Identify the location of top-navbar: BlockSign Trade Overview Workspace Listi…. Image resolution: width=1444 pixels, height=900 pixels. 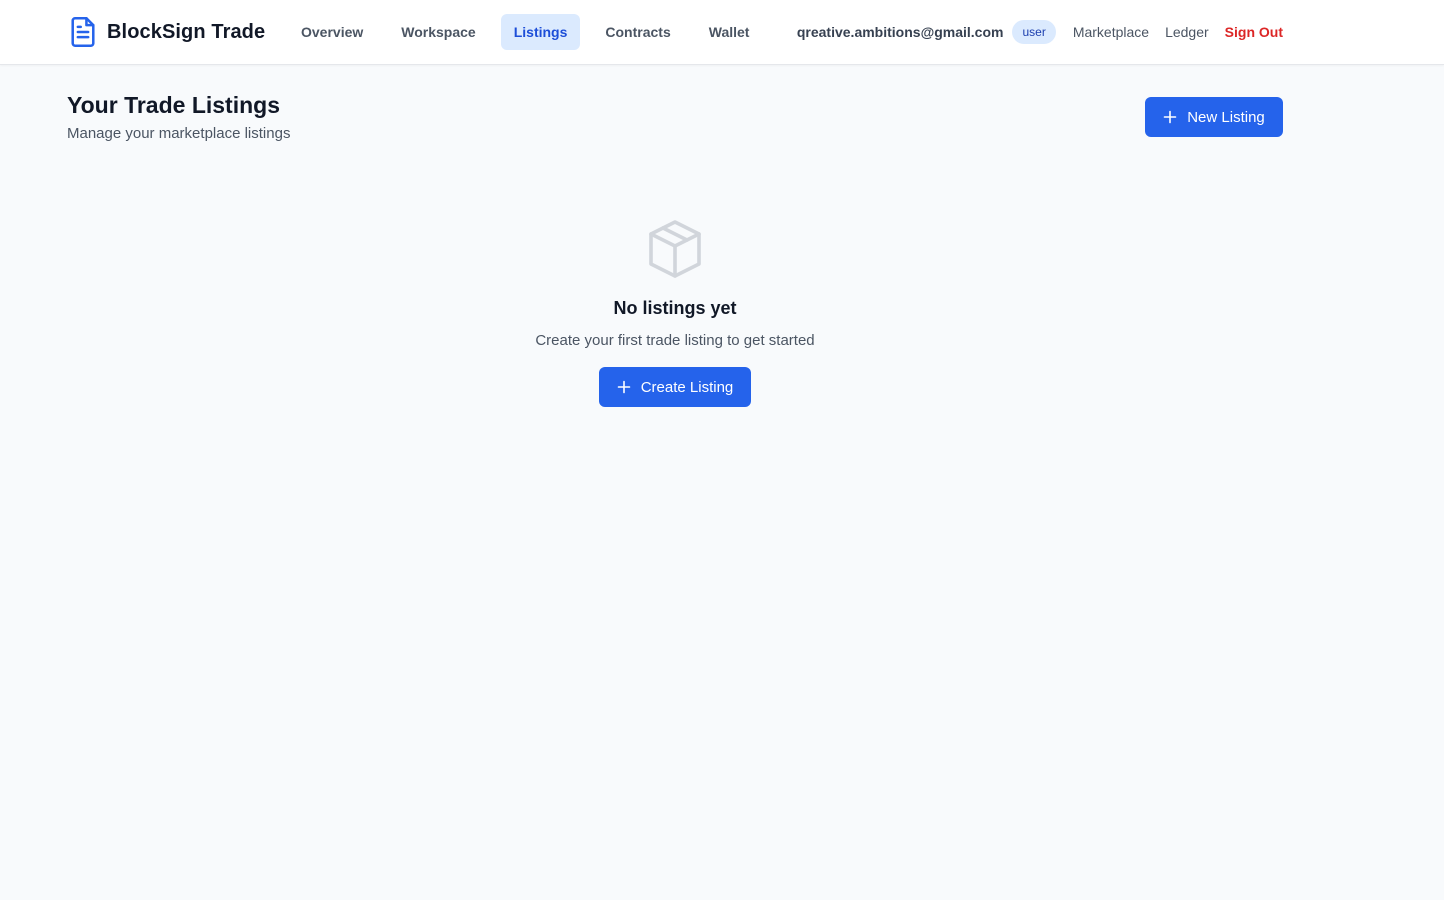
(722, 32).